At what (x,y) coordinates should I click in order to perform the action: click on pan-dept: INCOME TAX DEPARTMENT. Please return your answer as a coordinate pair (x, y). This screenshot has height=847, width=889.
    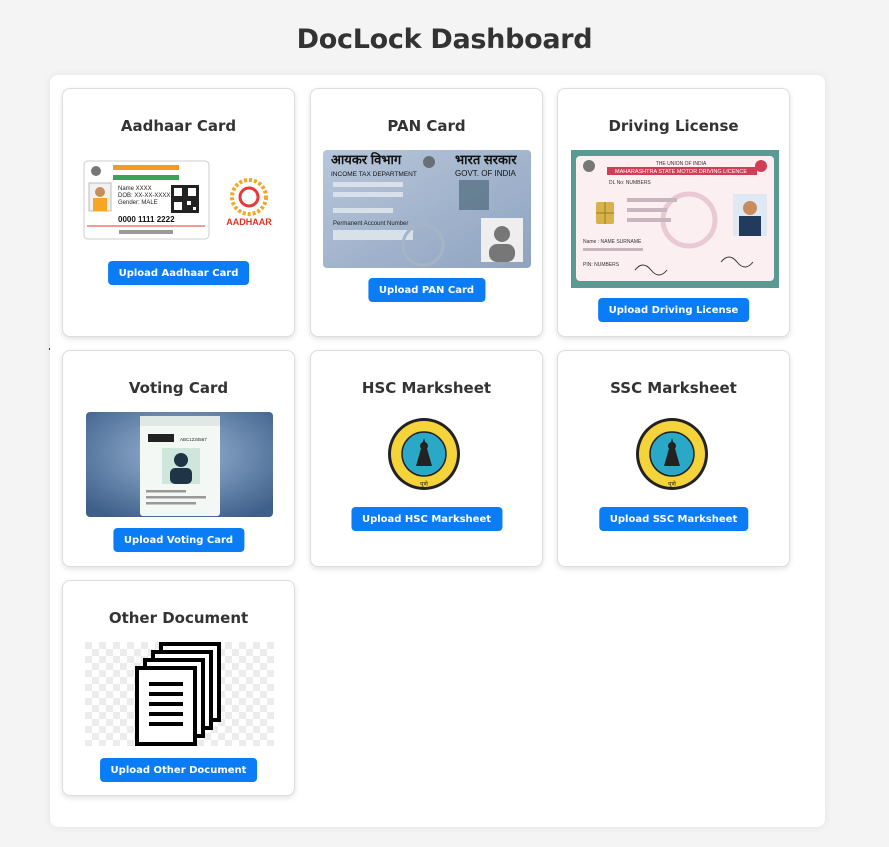
    Looking at the image, I should click on (374, 174).